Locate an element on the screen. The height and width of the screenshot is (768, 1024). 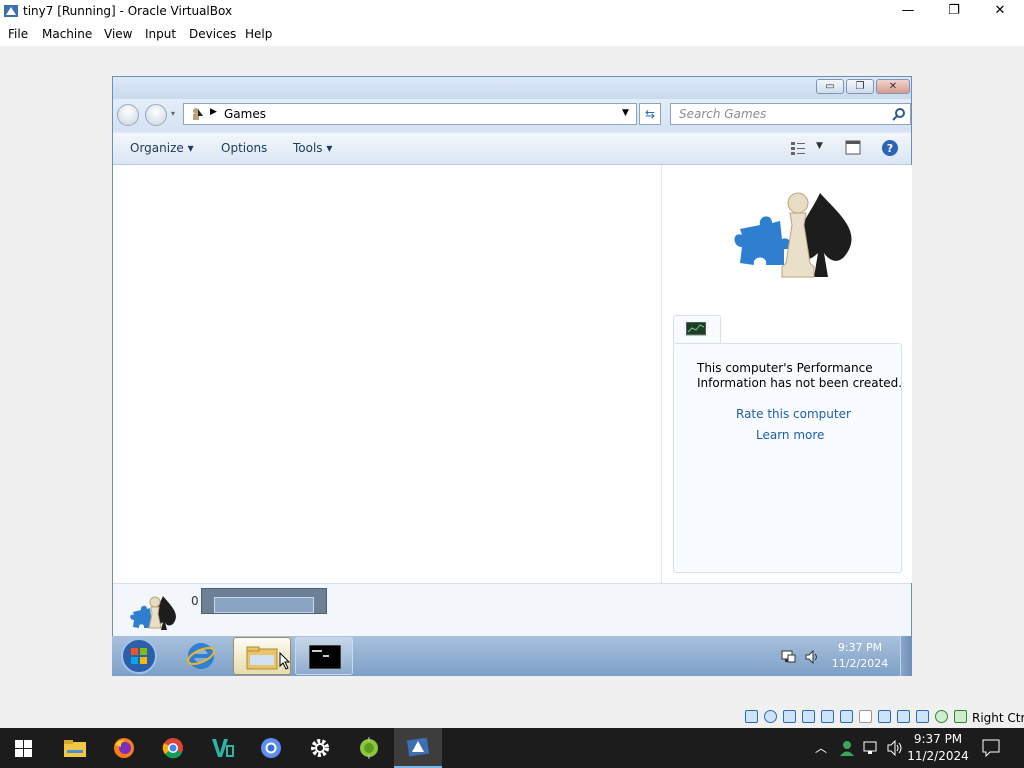
organize-label: Organize is located at coordinates (157, 148).